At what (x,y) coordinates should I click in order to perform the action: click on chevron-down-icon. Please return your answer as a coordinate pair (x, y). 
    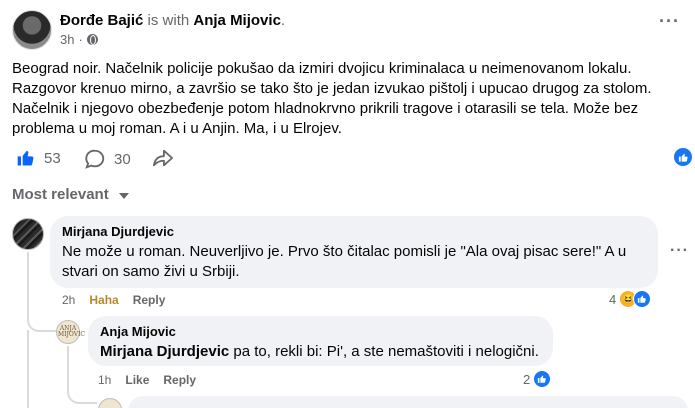
    Looking at the image, I should click on (123, 195).